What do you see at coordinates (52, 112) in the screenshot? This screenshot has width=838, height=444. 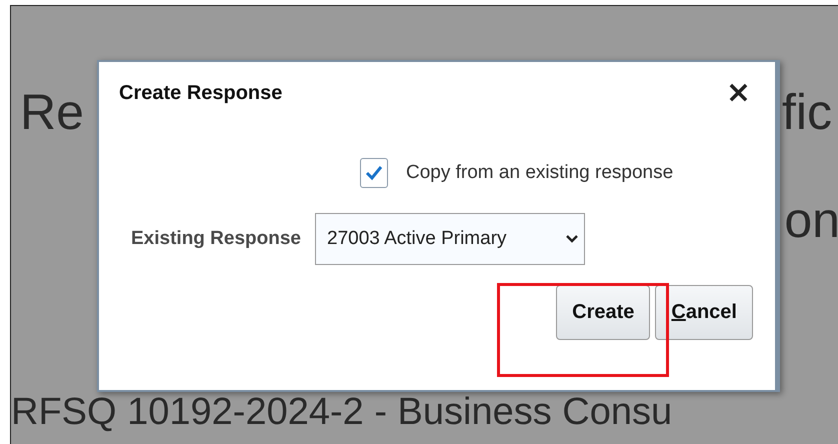 I see `page-heading: Re` at bounding box center [52, 112].